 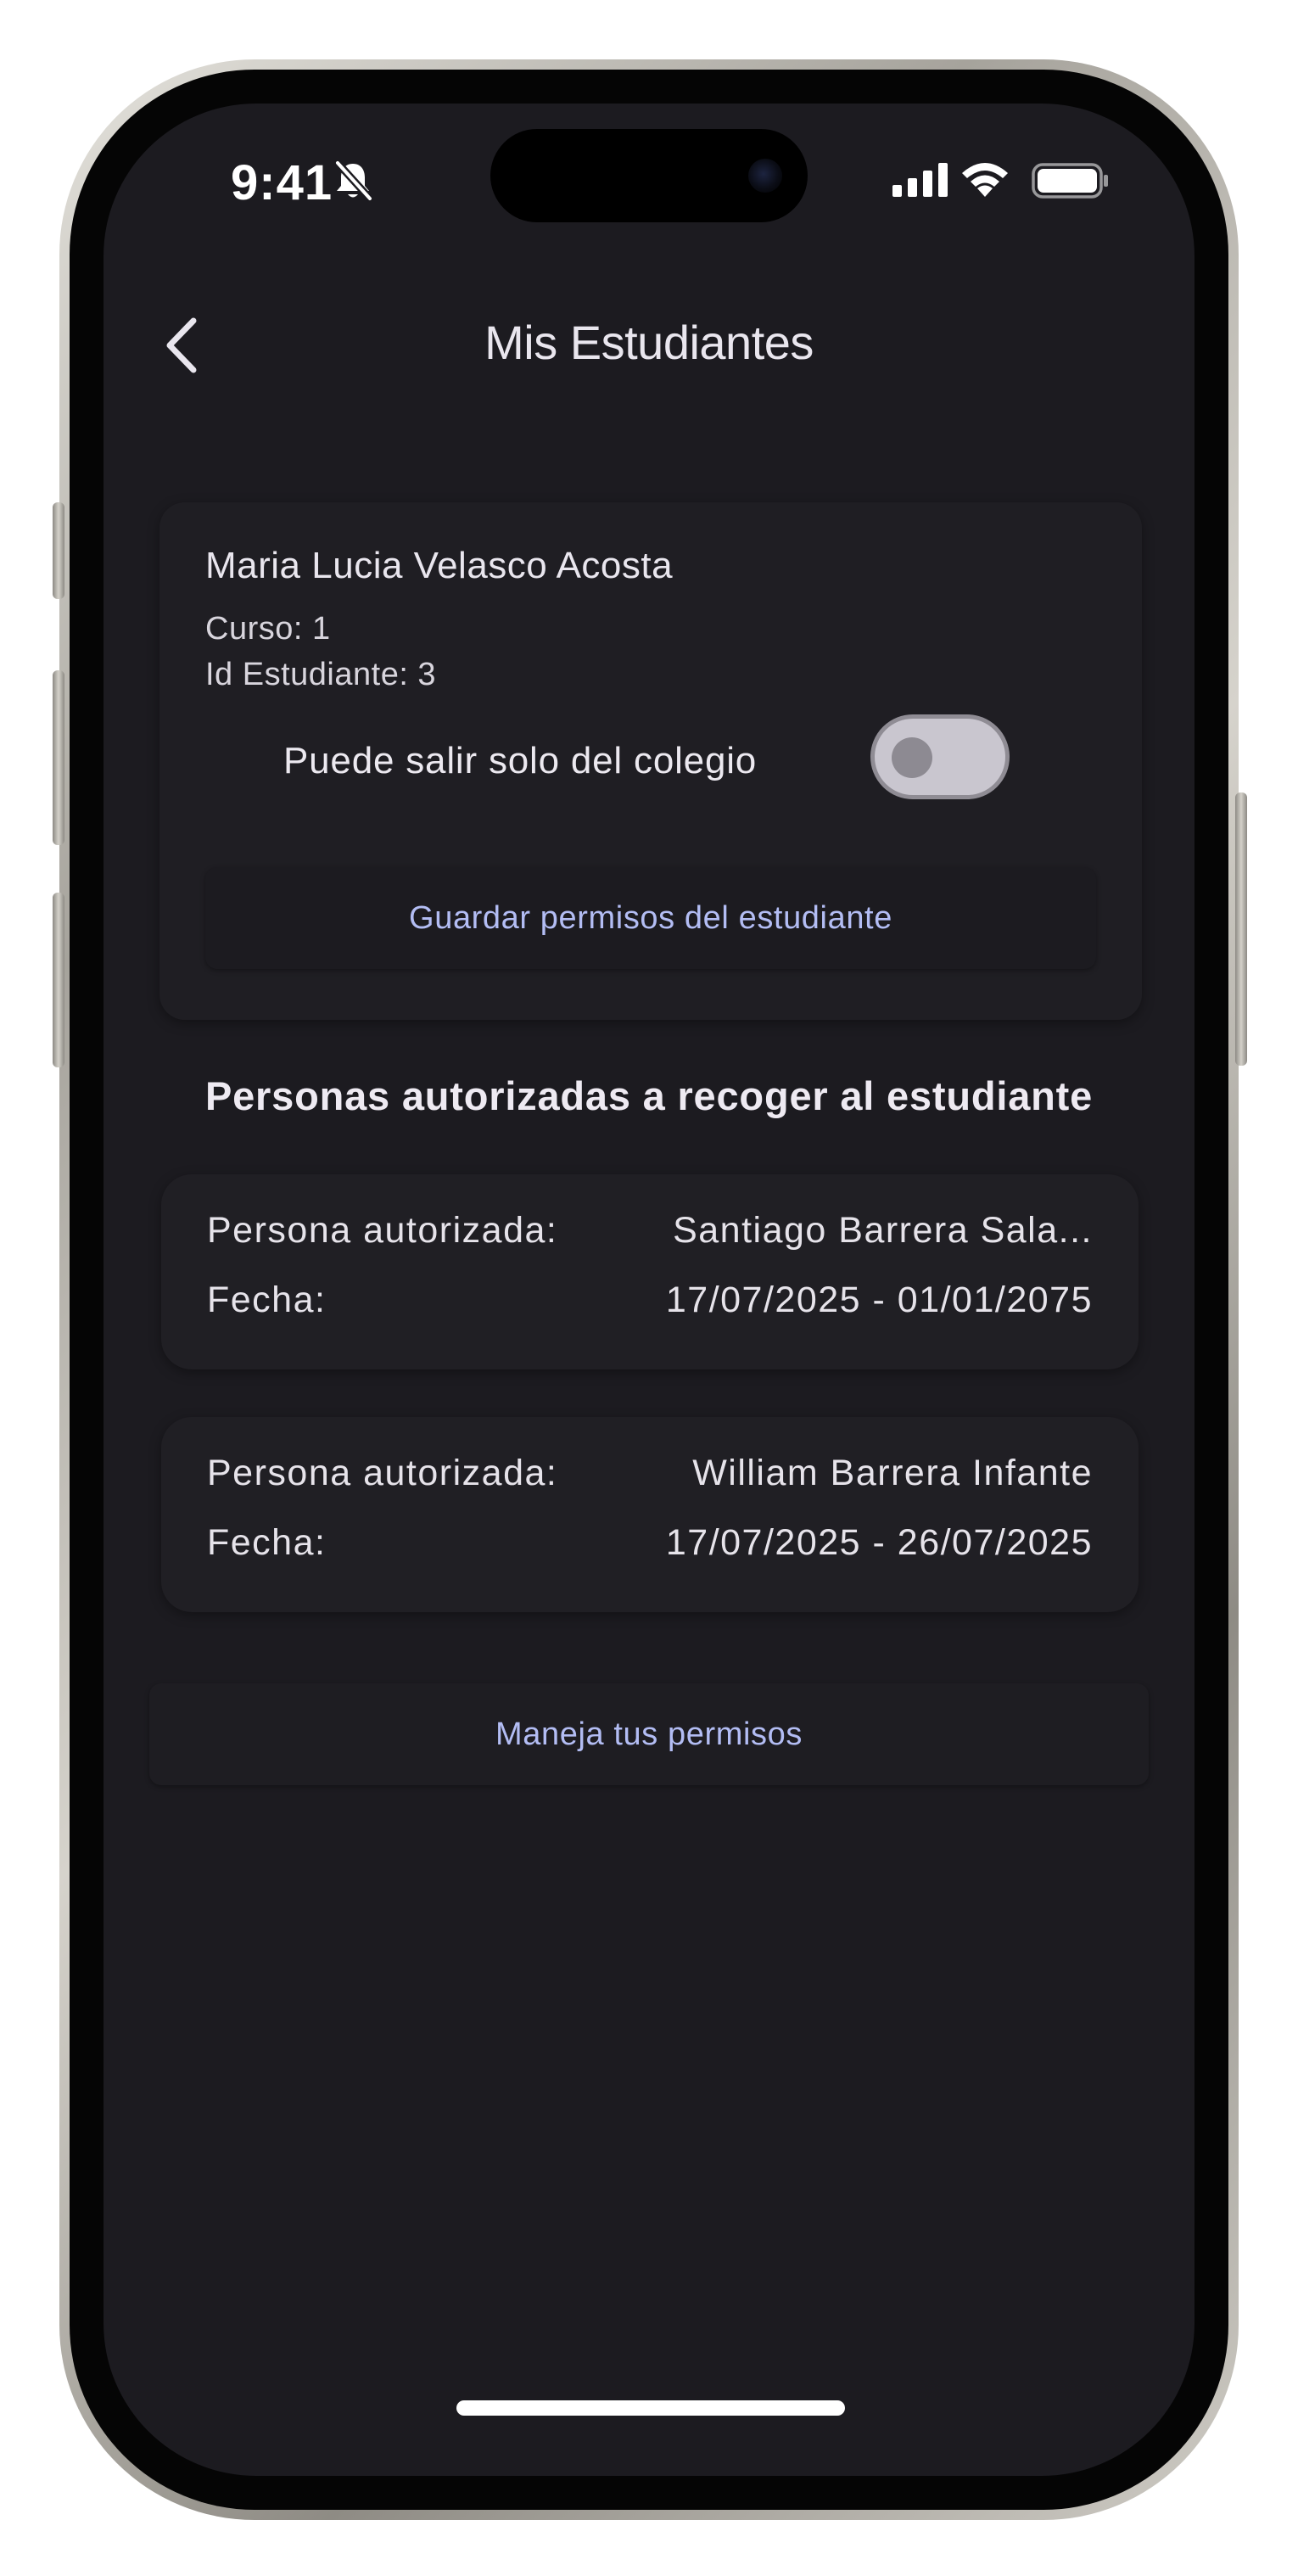 What do you see at coordinates (353, 181) in the screenshot?
I see `bell-slash-icon` at bounding box center [353, 181].